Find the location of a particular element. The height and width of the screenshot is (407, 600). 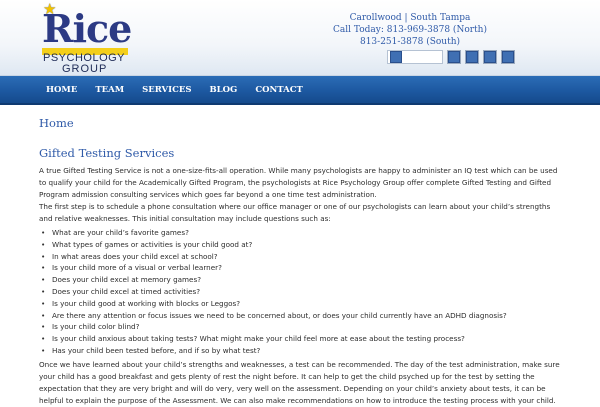

nav-item-services: SERVICES is located at coordinates (166, 90).